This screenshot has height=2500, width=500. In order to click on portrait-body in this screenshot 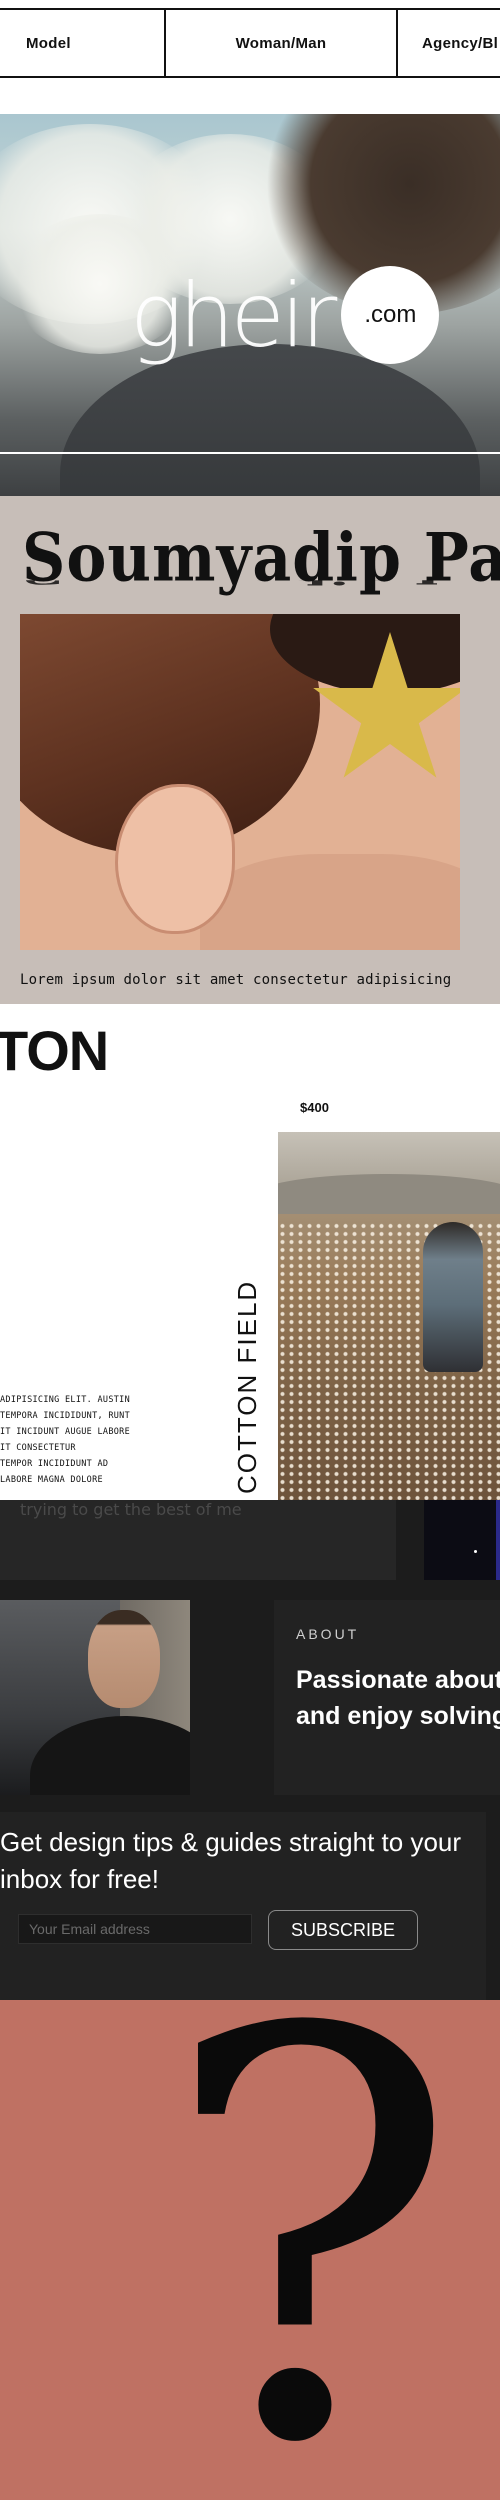, I will do `click(110, 1755)`.